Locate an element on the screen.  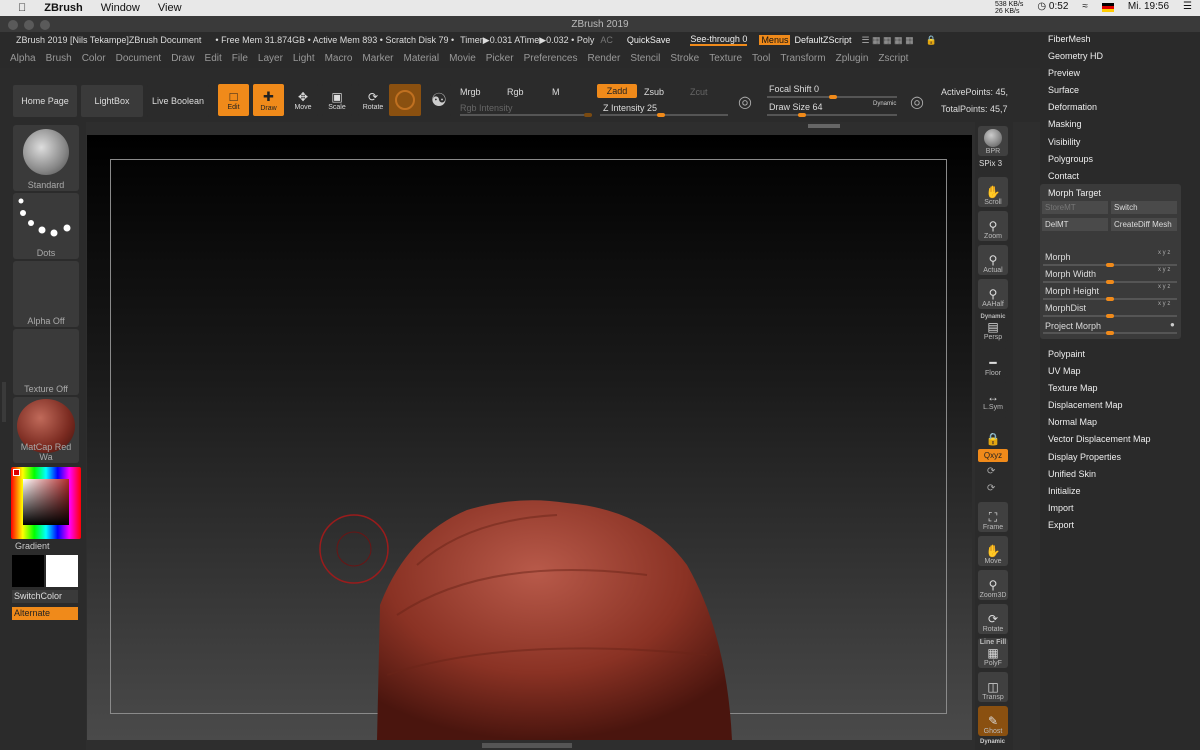
menu-edit: Edit is located at coordinates (213, 58).